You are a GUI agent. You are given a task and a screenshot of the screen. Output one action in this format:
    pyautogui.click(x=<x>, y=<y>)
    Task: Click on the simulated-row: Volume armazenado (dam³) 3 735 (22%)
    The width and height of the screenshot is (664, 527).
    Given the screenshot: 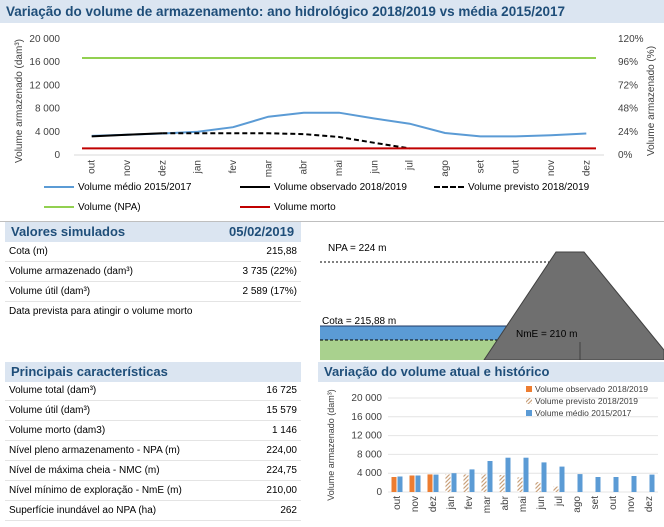 What is the action you would take?
    pyautogui.click(x=153, y=272)
    